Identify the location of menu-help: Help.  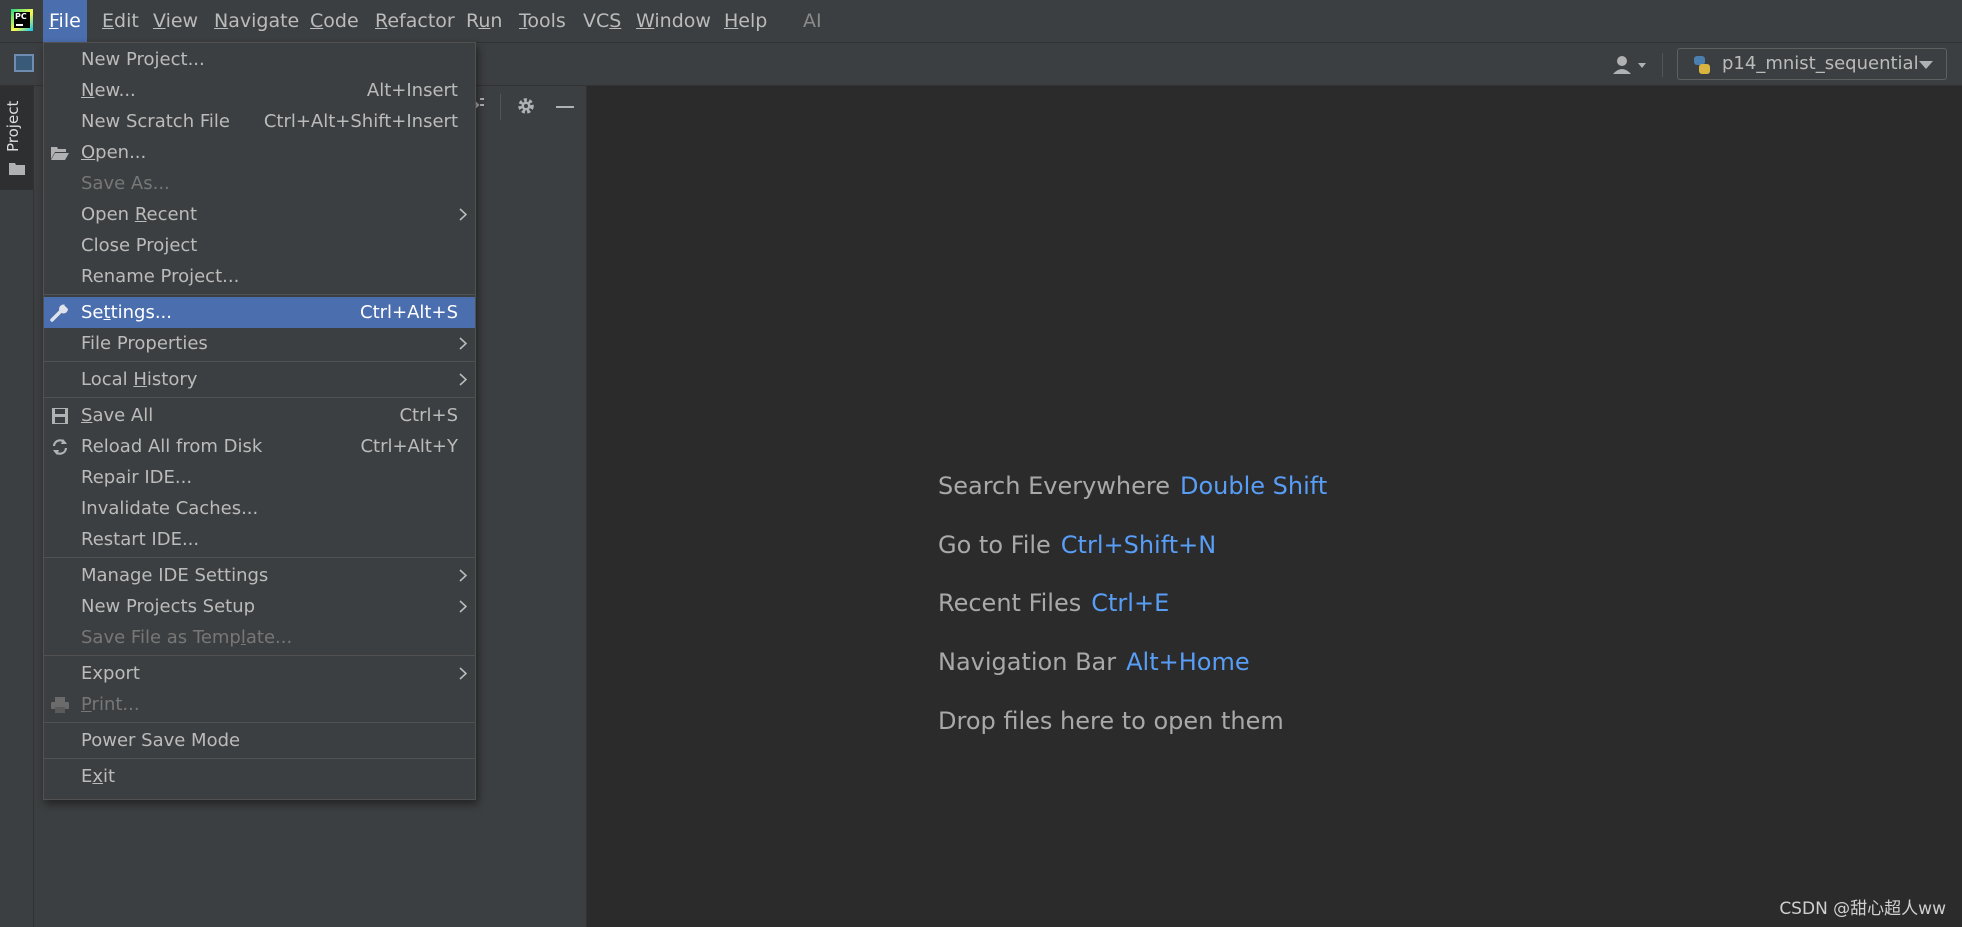
(745, 21).